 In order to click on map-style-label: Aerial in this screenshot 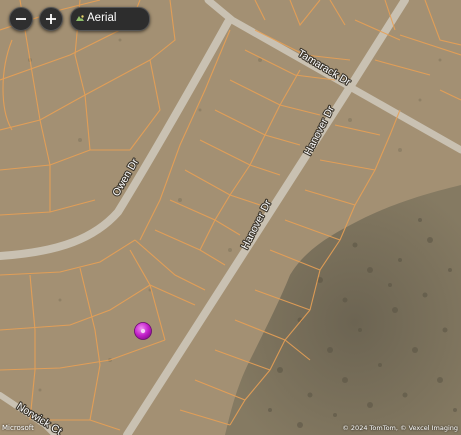, I will do `click(102, 18)`.